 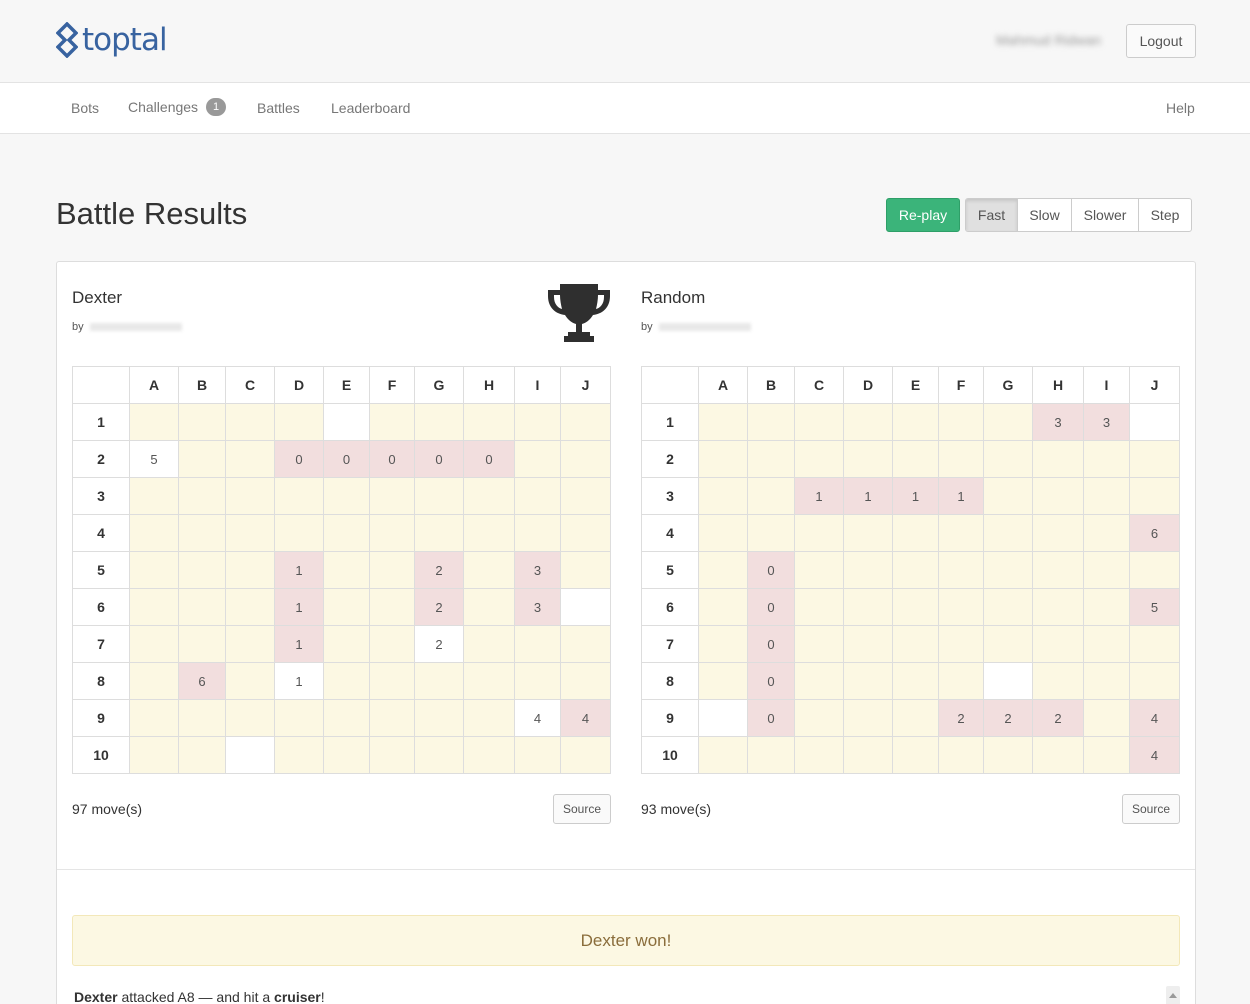 I want to click on nav-item-leaderboard: Leaderboard, so click(x=370, y=108).